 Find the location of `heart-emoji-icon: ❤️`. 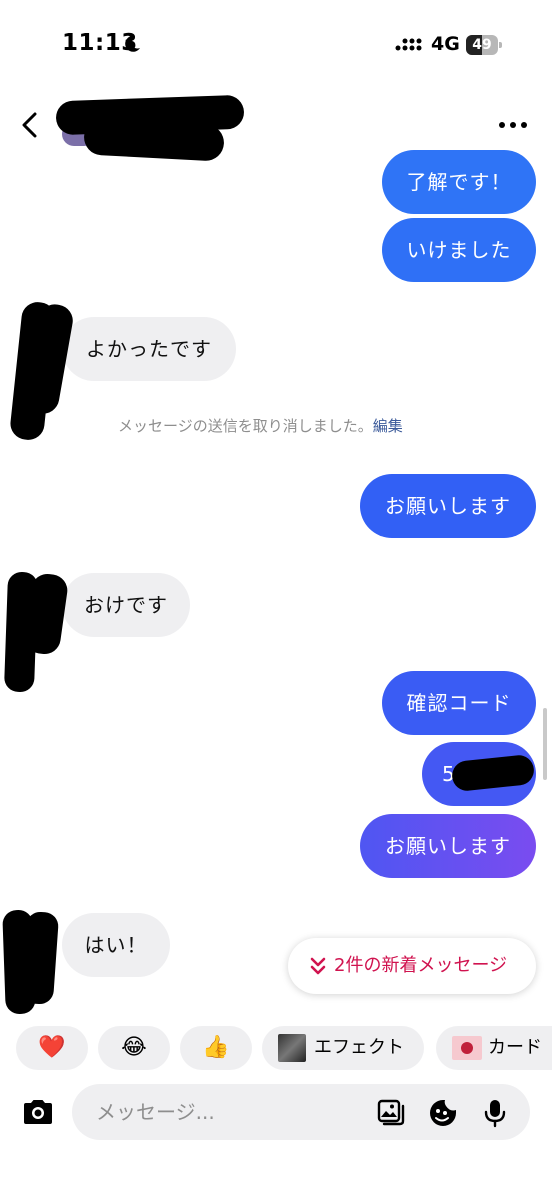

heart-emoji-icon: ❤️ is located at coordinates (52, 1047).